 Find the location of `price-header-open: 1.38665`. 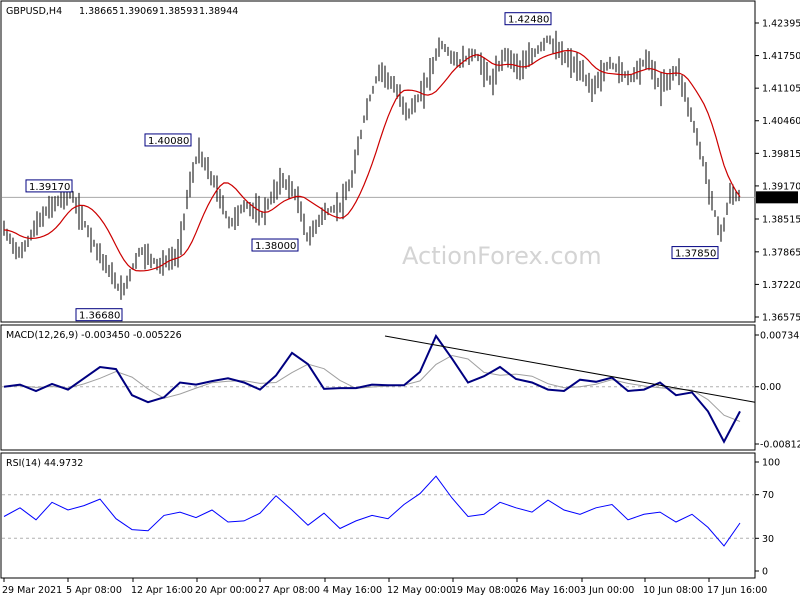

price-header-open: 1.38665 is located at coordinates (98, 11).